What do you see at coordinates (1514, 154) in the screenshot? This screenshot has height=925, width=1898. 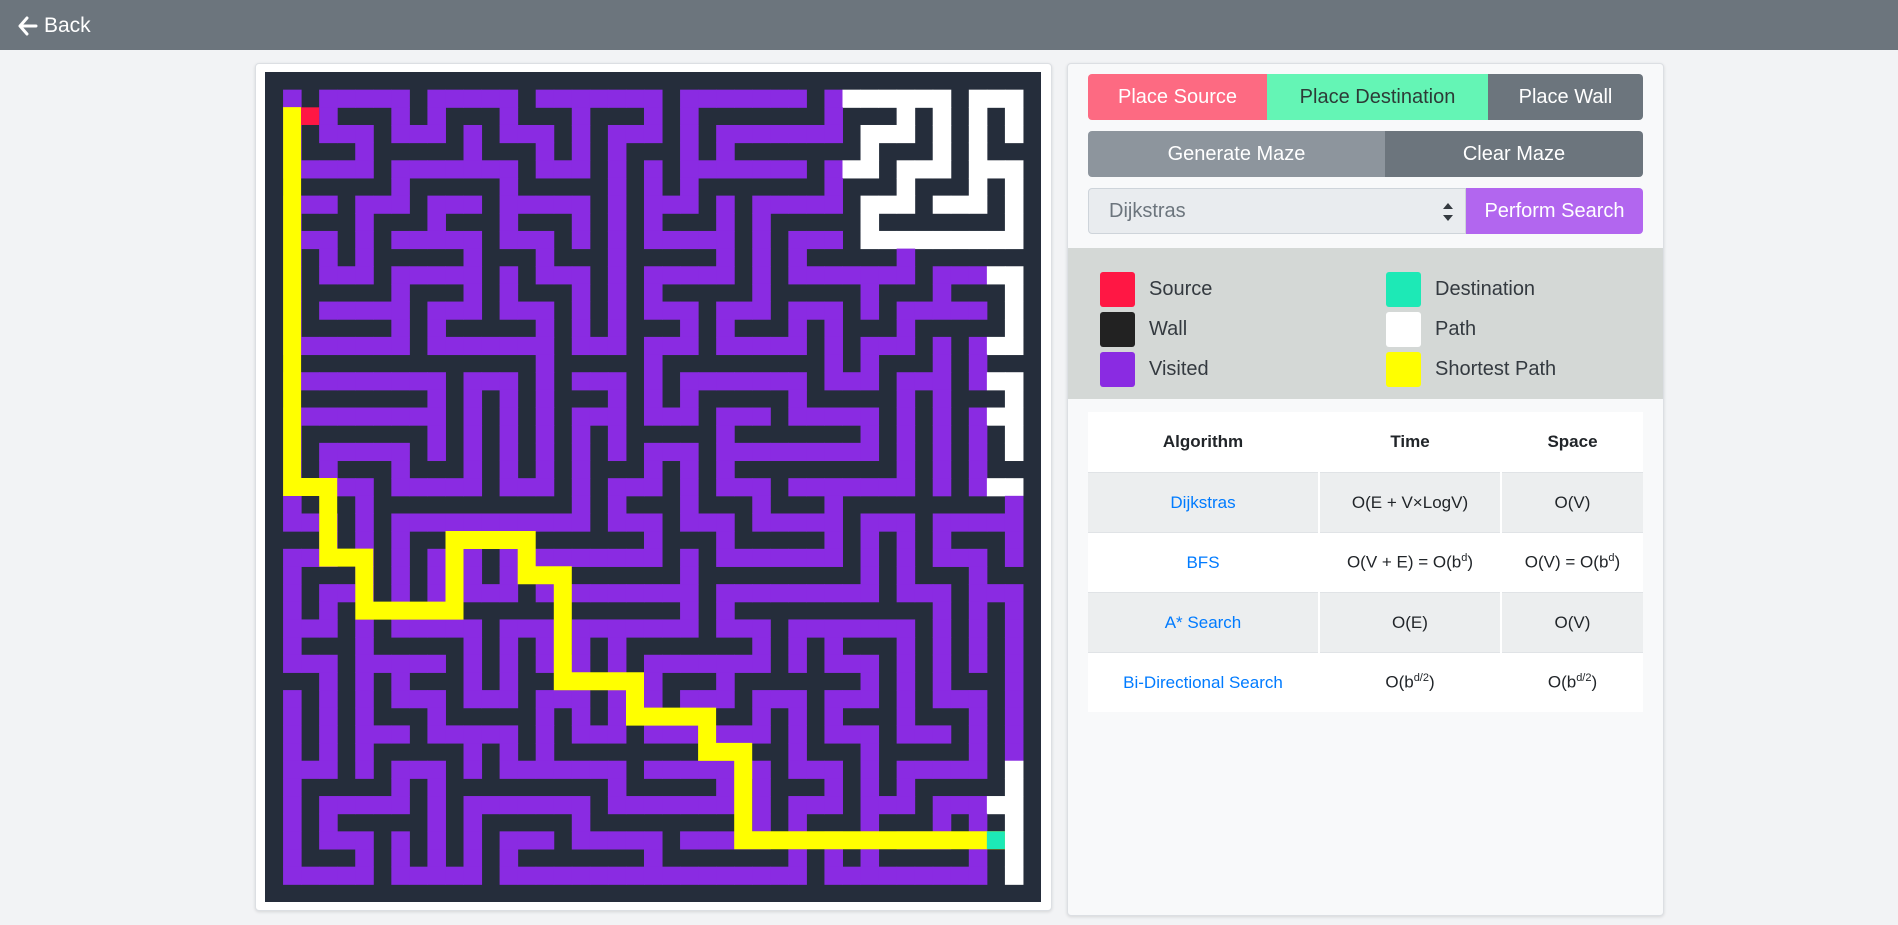 I see `clear-maze-button: Clear Maze` at bounding box center [1514, 154].